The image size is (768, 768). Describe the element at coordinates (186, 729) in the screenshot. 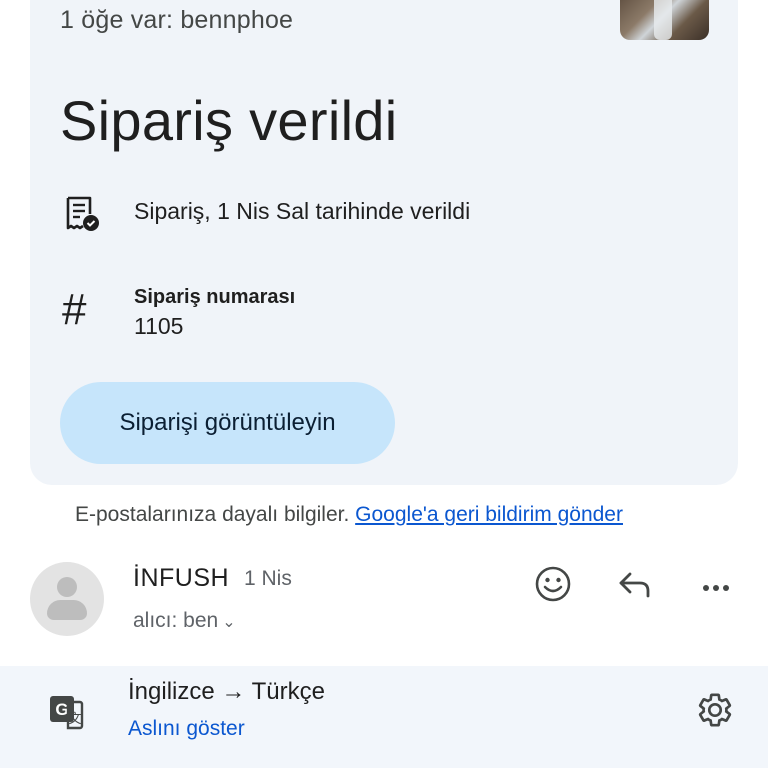

I see `show-original-link: Aslını göster` at that location.